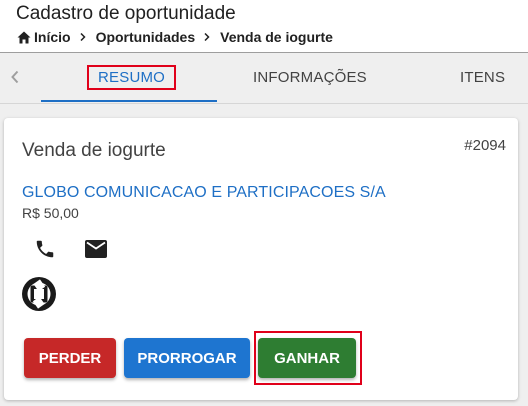 This screenshot has width=528, height=406. I want to click on opportunity-value: R$ 50,00, so click(50, 213).